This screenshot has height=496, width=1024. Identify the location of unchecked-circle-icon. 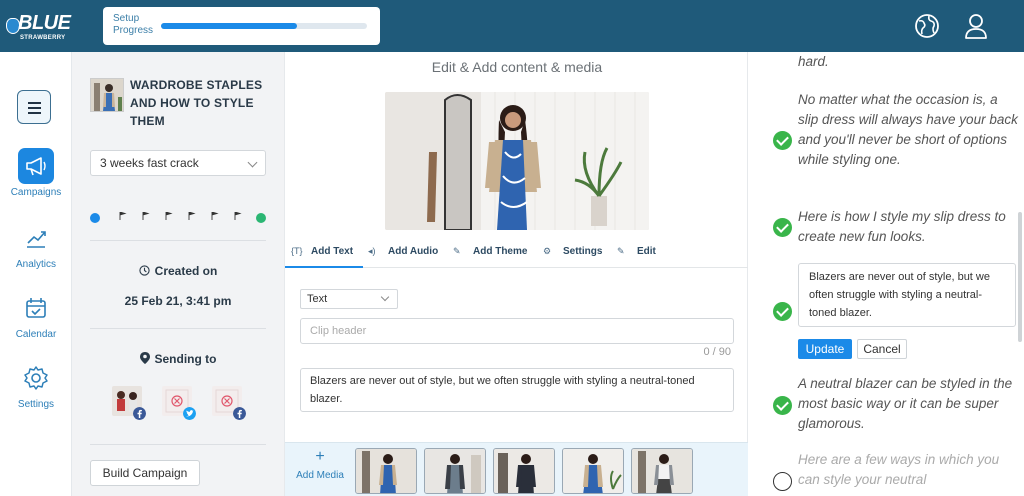
(782, 481).